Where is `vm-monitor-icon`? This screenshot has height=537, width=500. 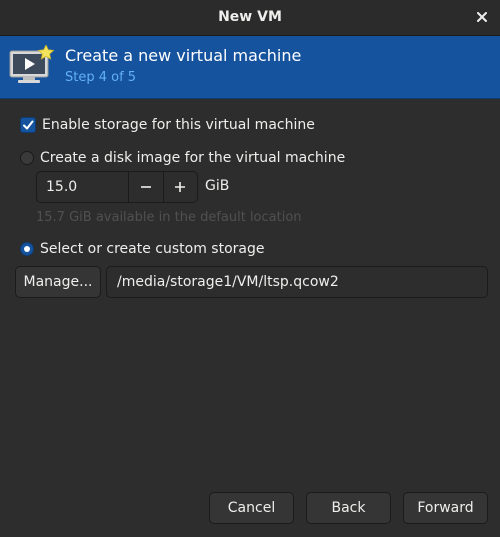 vm-monitor-icon is located at coordinates (32, 64).